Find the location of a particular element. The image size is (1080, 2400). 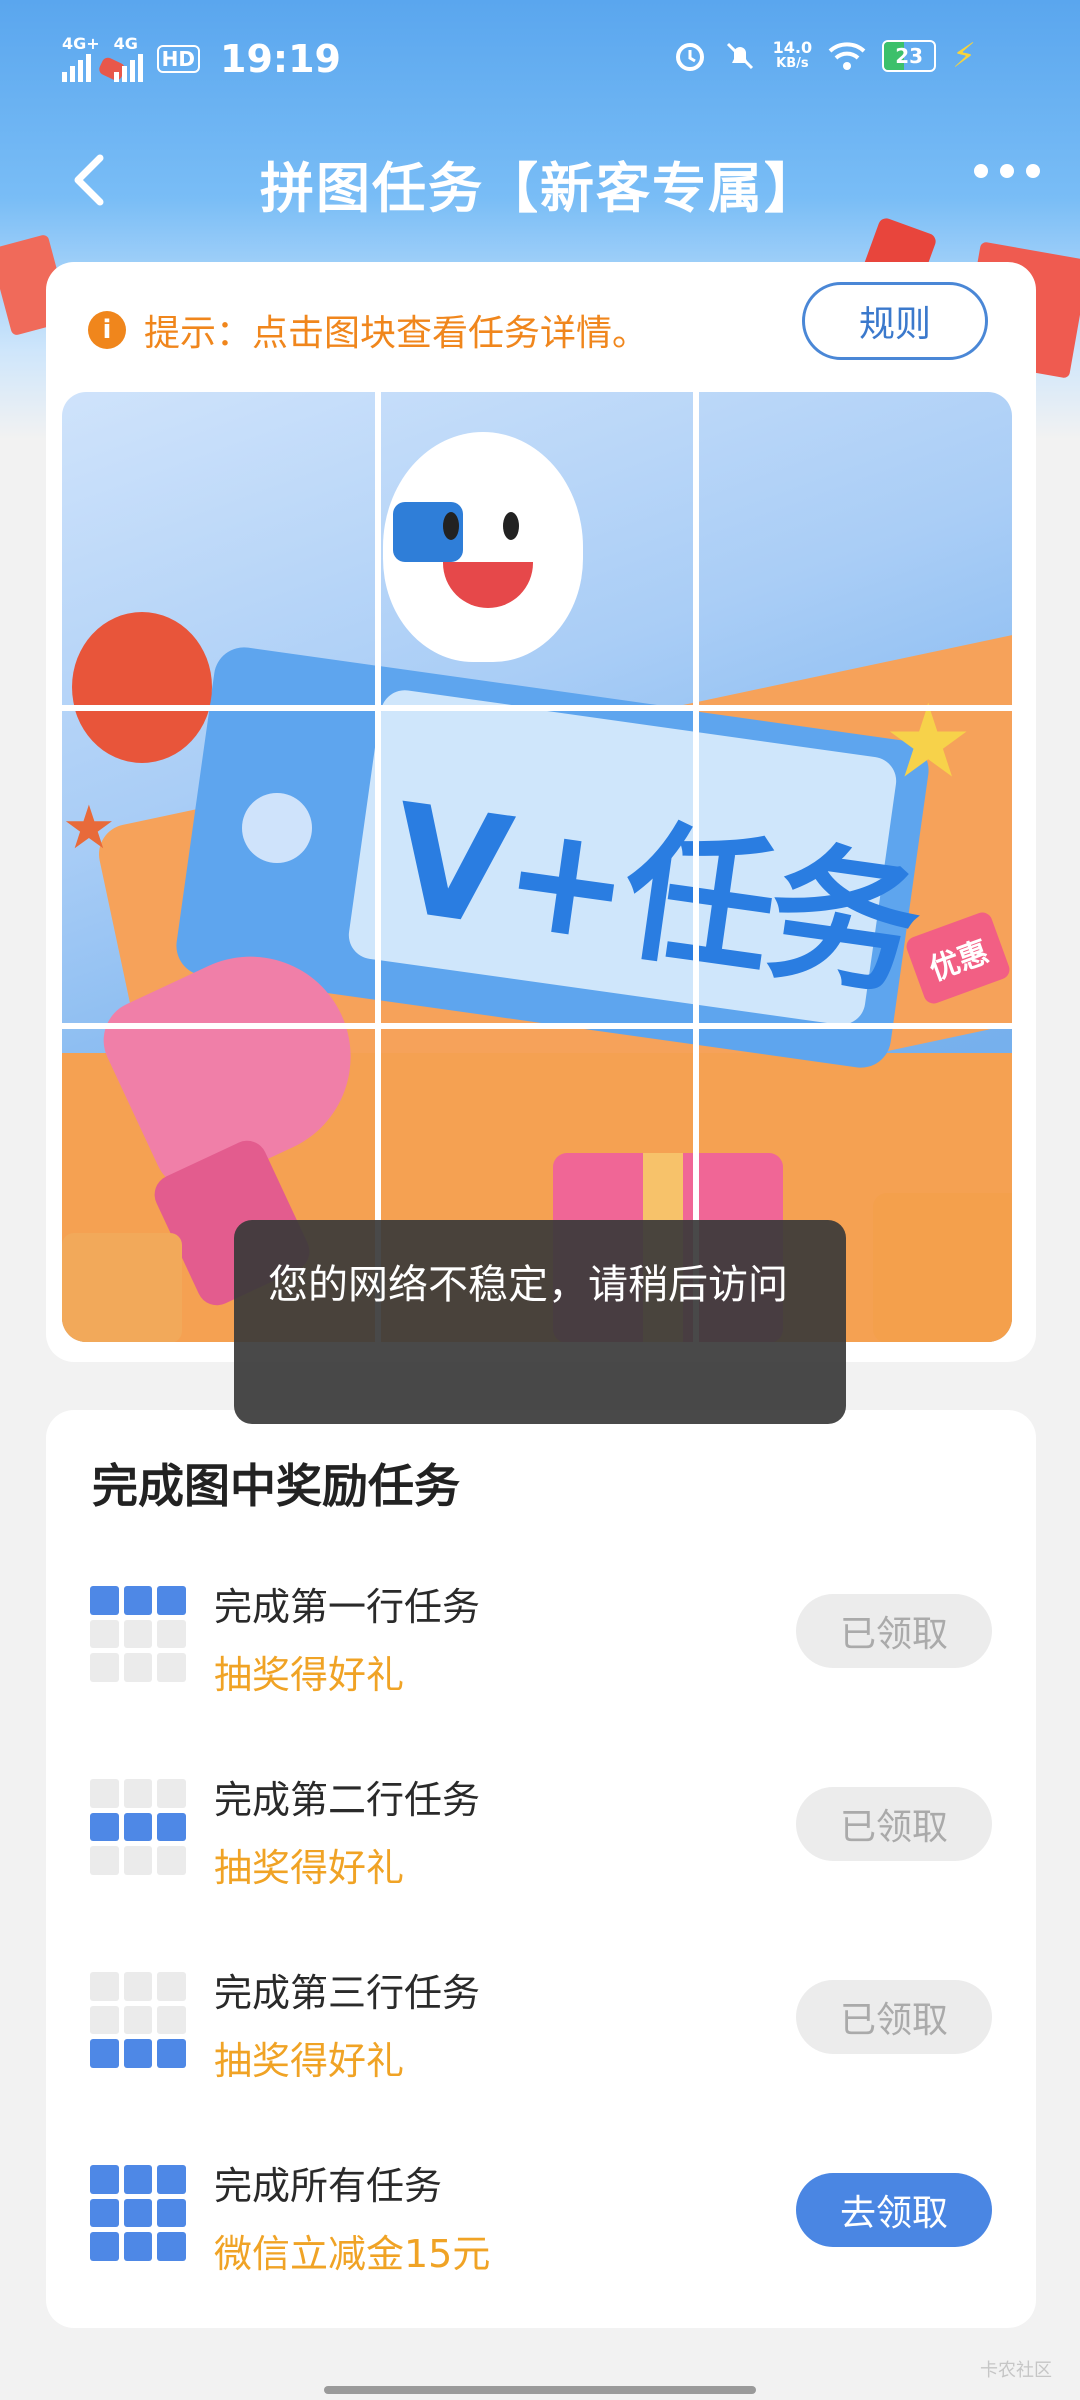

tip-text: 提示：点击图块查看任务详情。 is located at coordinates (396, 333).